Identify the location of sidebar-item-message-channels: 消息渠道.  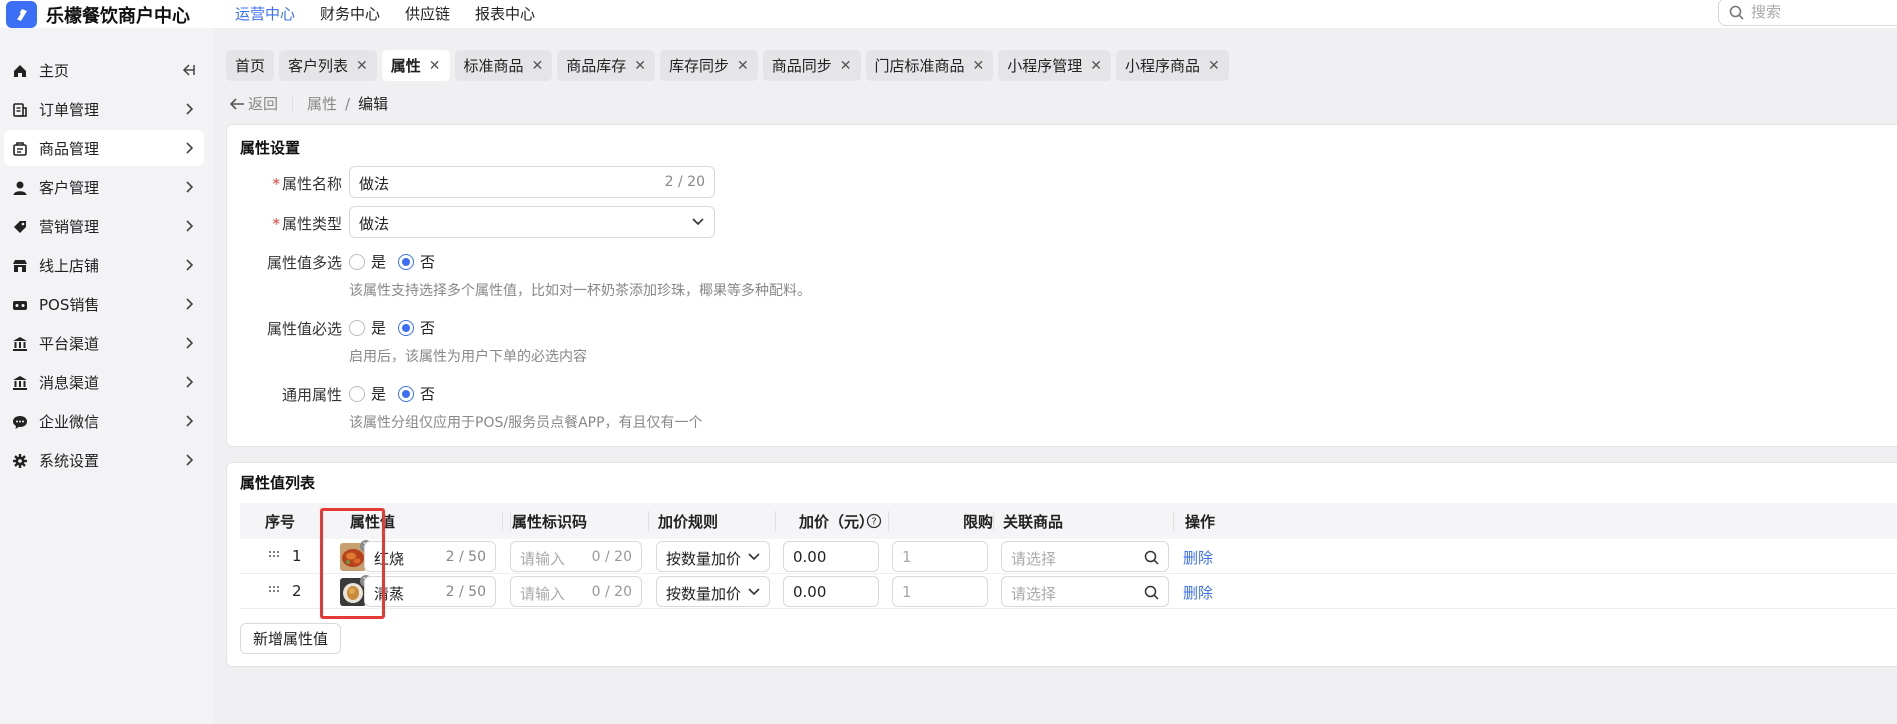
(104, 382).